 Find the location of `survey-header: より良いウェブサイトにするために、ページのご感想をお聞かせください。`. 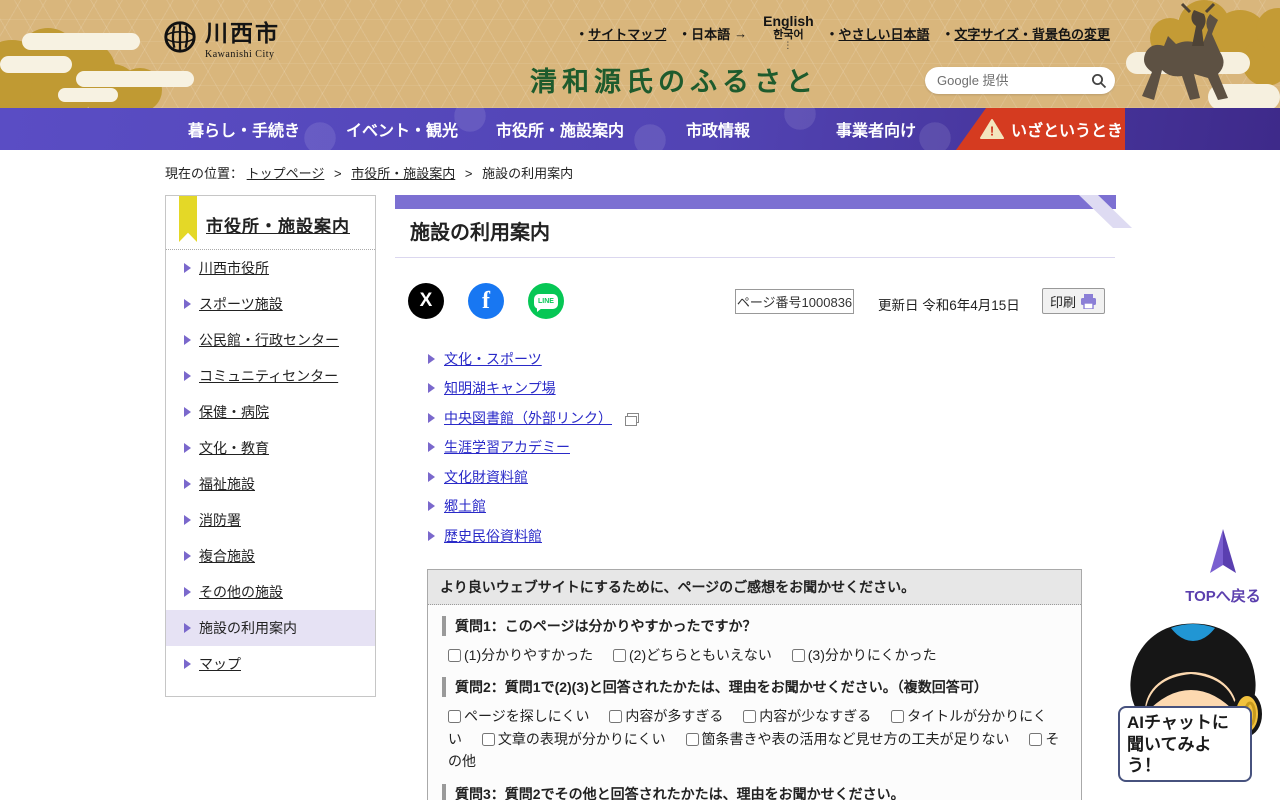

survey-header: より良いウェブサイトにするために、ページのご感想をお聞かせください。 is located at coordinates (754, 587).